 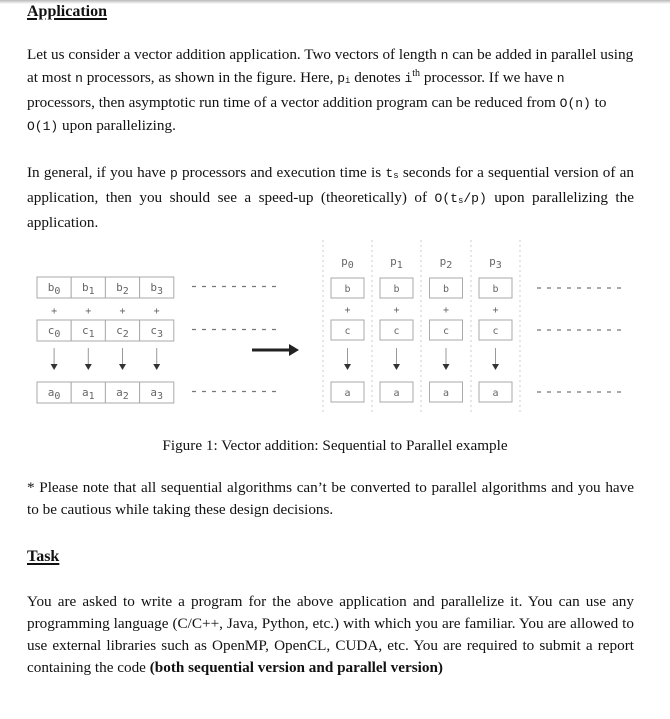 What do you see at coordinates (67, 11) in the screenshot?
I see `application-heading: Application` at bounding box center [67, 11].